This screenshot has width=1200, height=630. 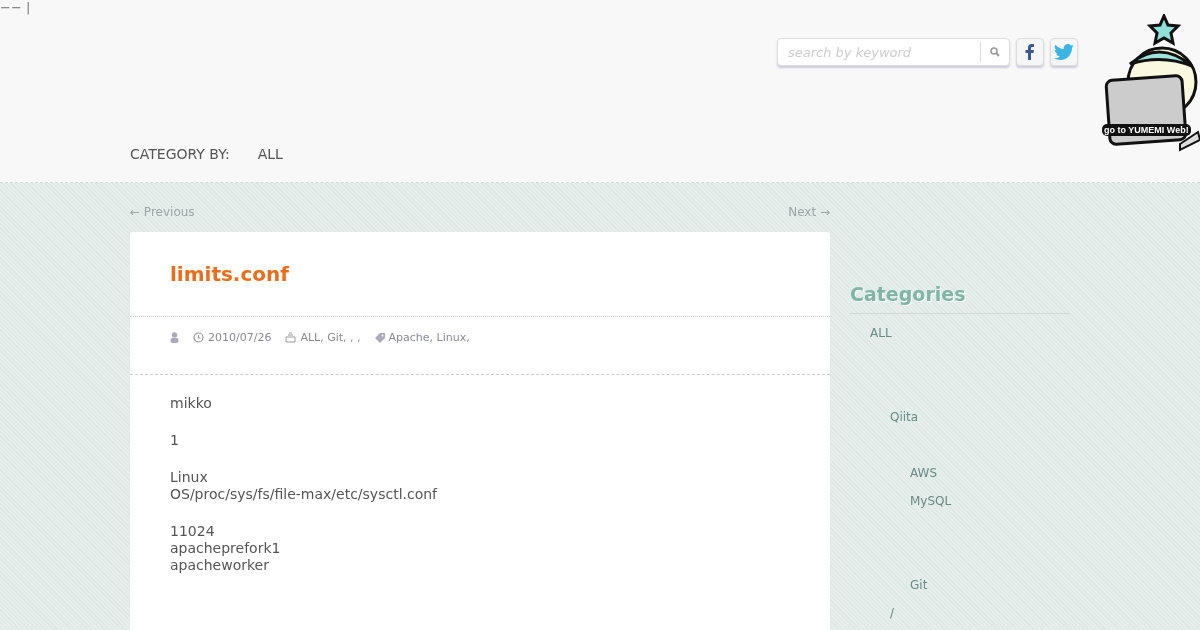 I want to click on post-paragraph: 1, so click(x=175, y=440).